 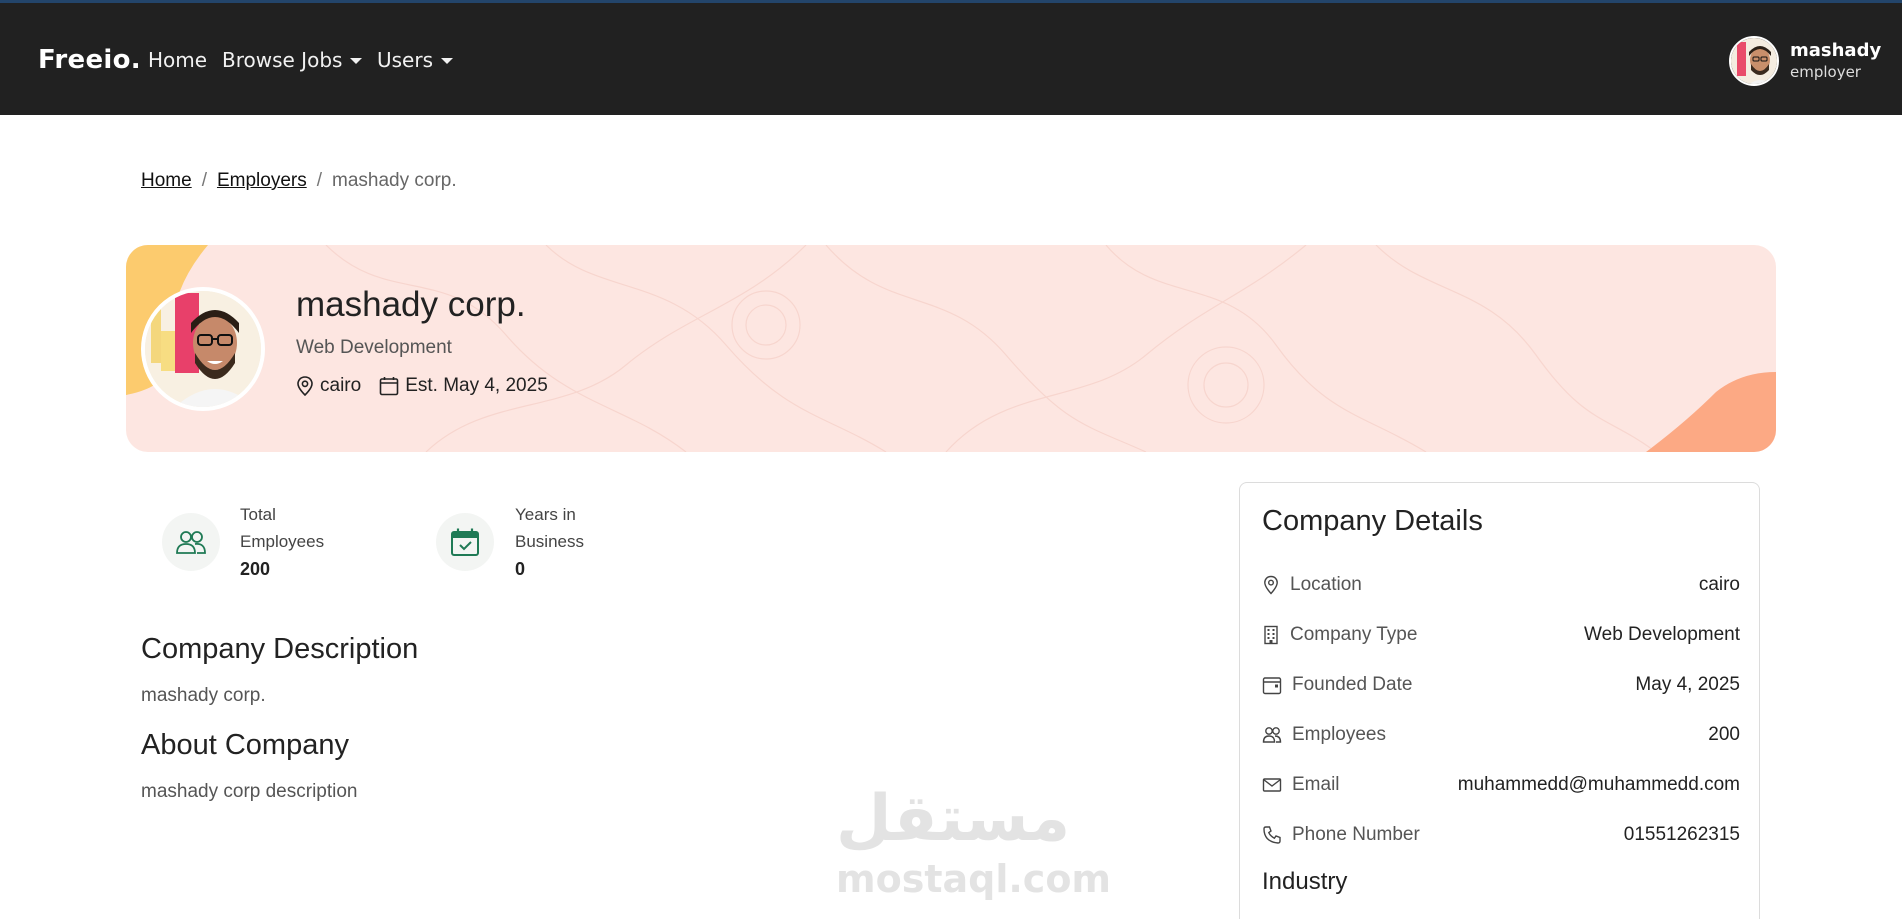 I want to click on detail-label: Employees, so click(x=1324, y=735).